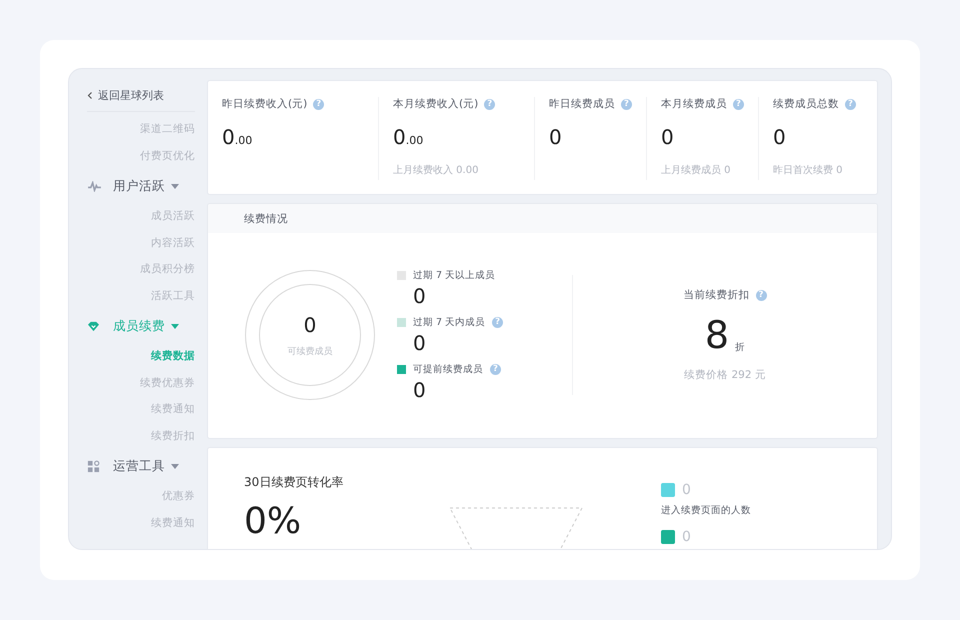 This screenshot has width=960, height=620. Describe the element at coordinates (93, 466) in the screenshot. I see `grid-icon` at that location.